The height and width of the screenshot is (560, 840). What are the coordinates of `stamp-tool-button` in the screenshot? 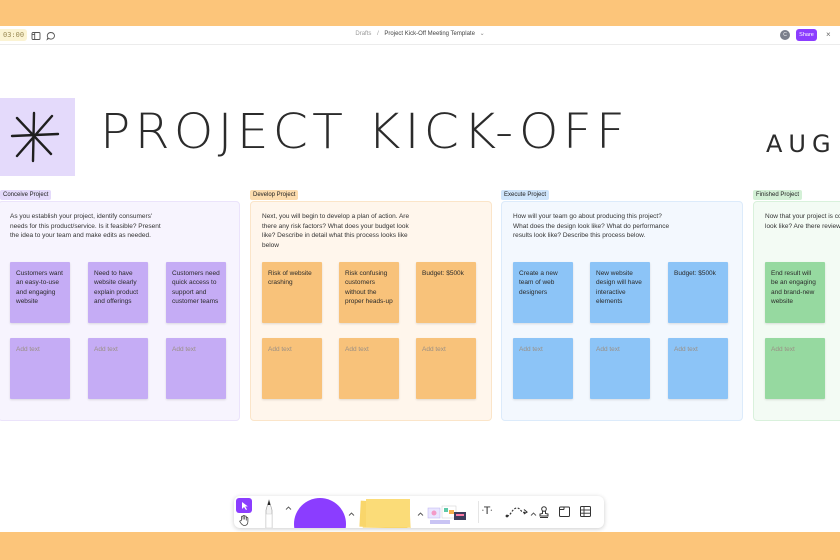 It's located at (544, 512).